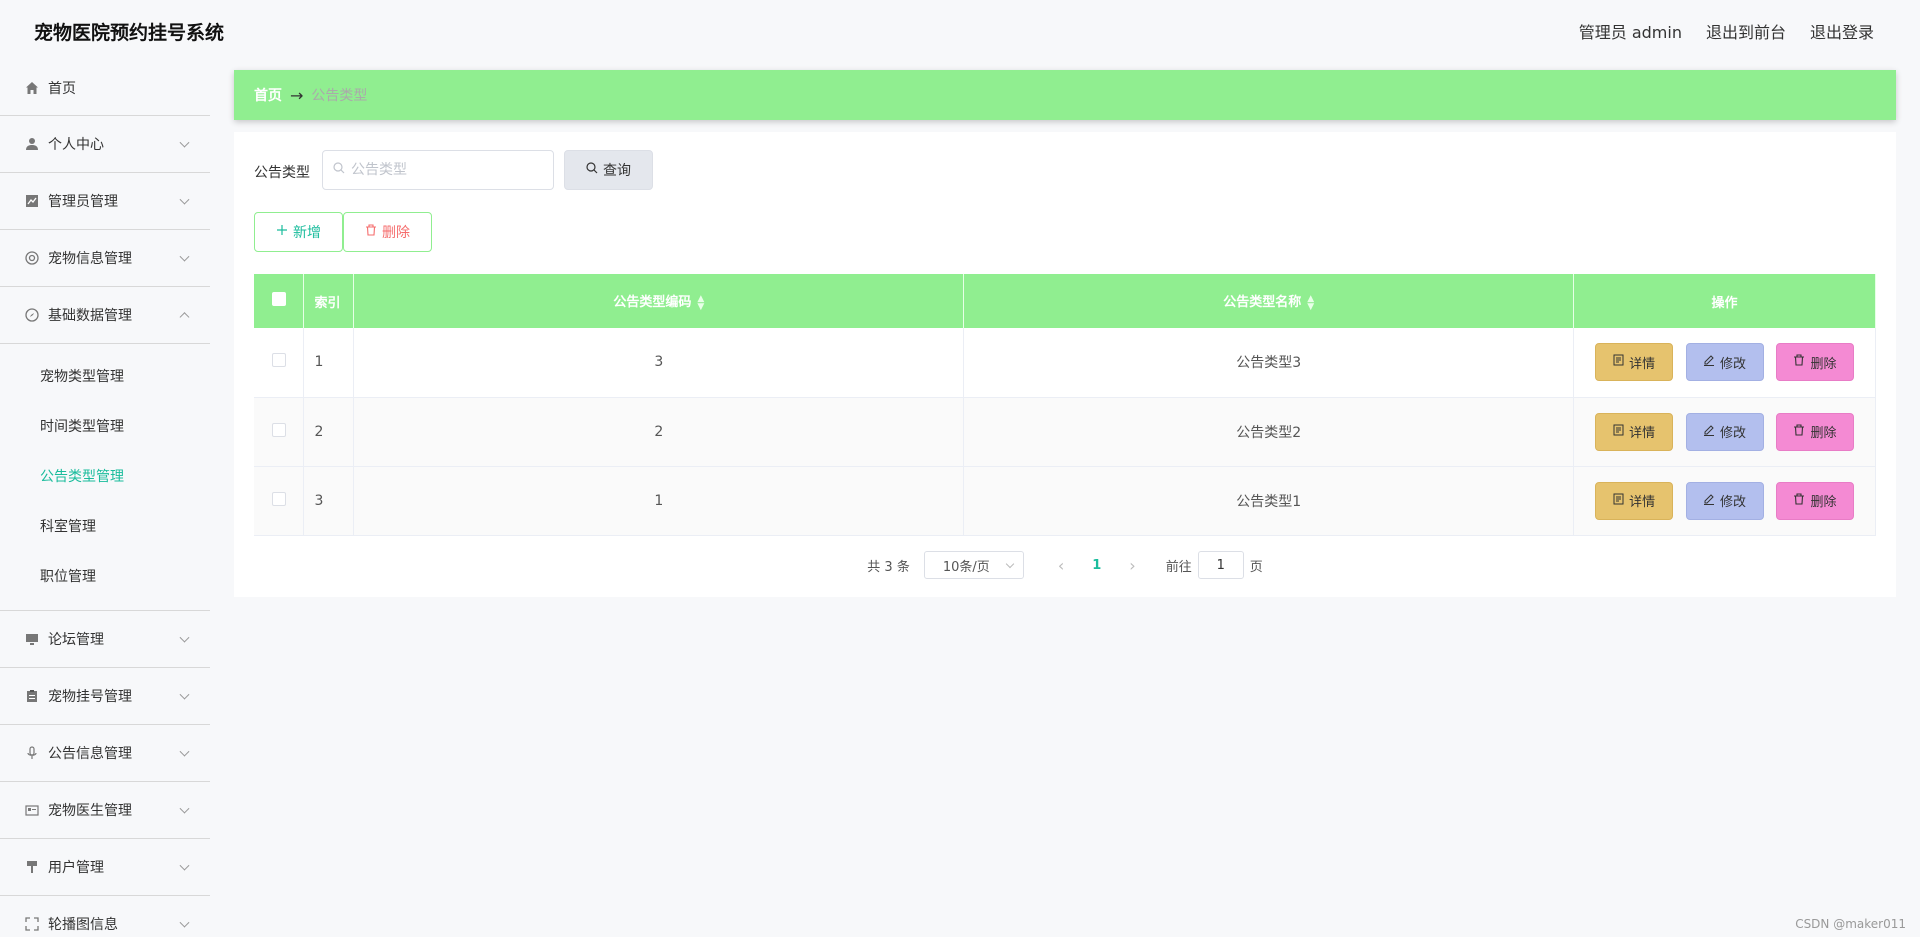 This screenshot has width=1920, height=937. I want to click on breadcrumb-home: 首页, so click(268, 95).